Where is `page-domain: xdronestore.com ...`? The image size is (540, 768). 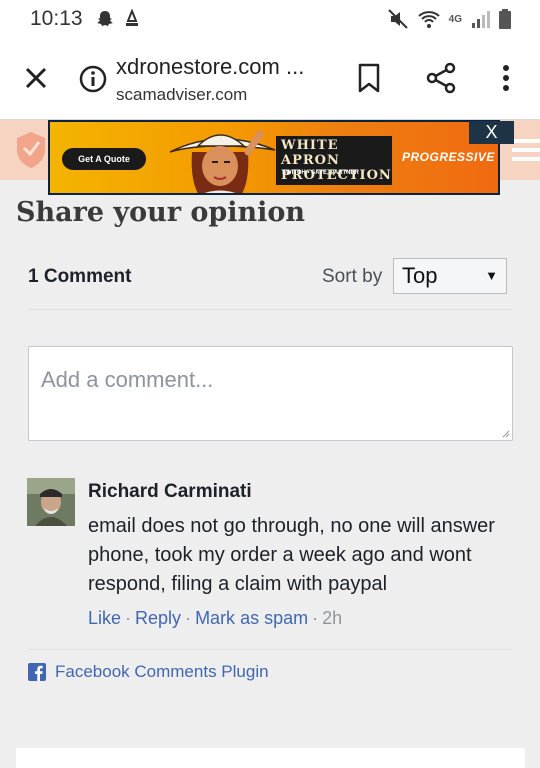 page-domain: xdronestore.com ... is located at coordinates (210, 67).